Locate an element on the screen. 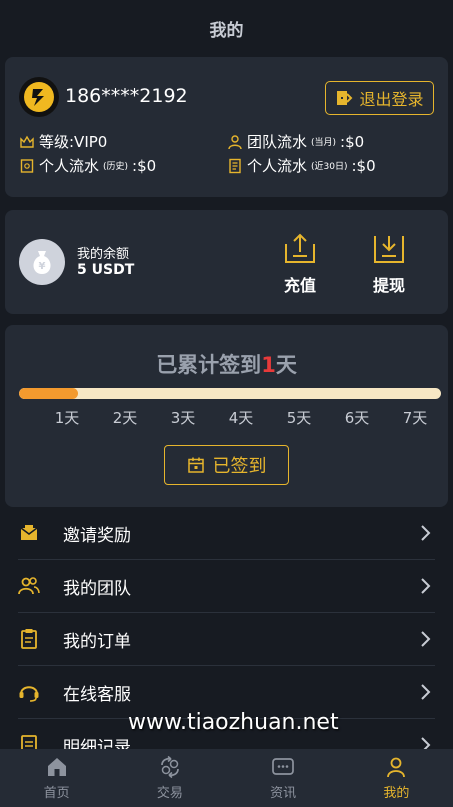 This screenshot has height=807, width=453. recharge-button: 充值 is located at coordinates (300, 263).